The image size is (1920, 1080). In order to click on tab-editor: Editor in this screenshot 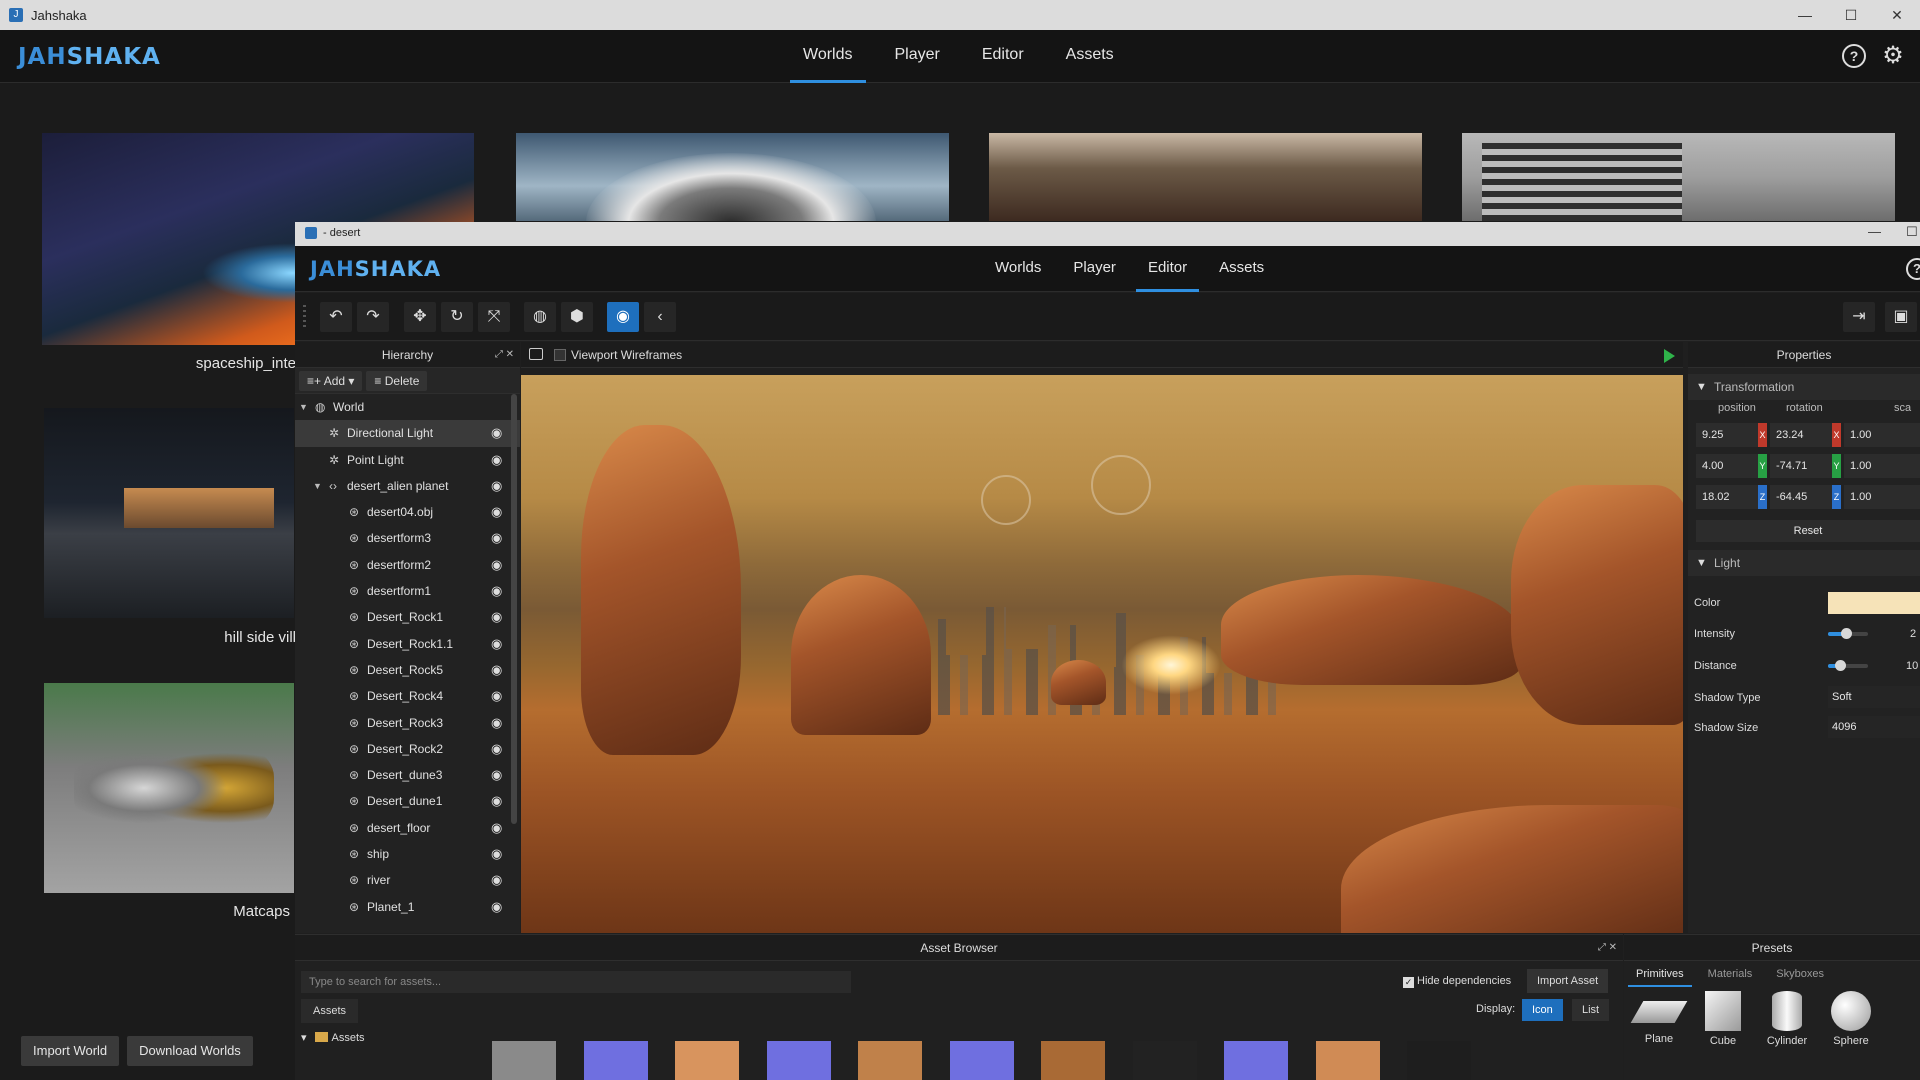, I will do `click(1003, 56)`.